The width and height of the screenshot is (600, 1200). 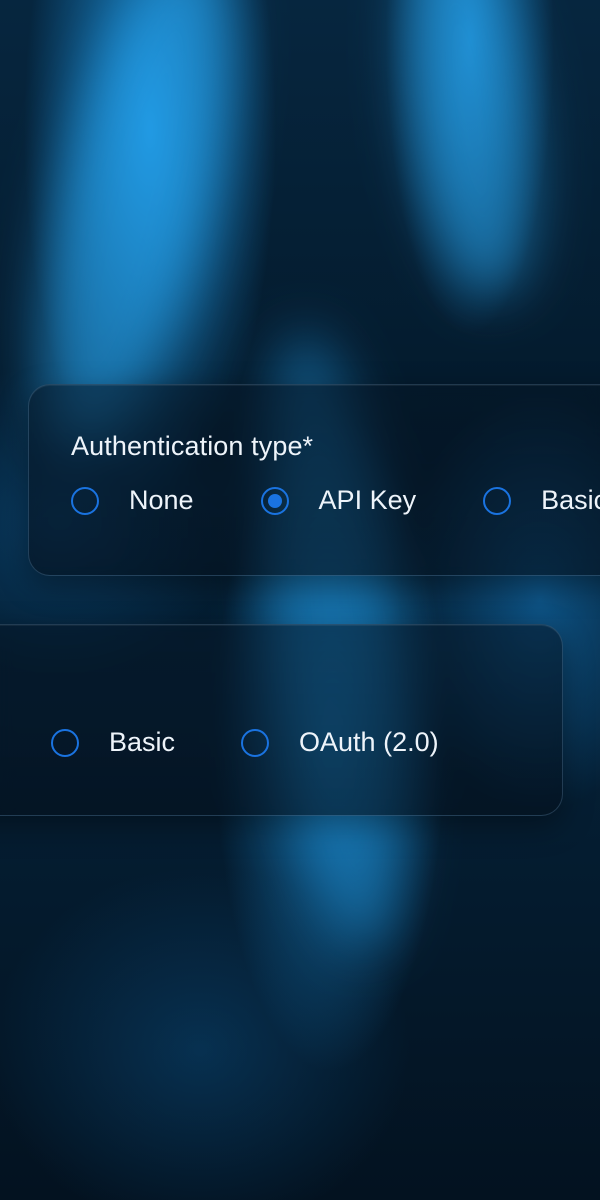 I want to click on radio-option-none: None, so click(x=132, y=500).